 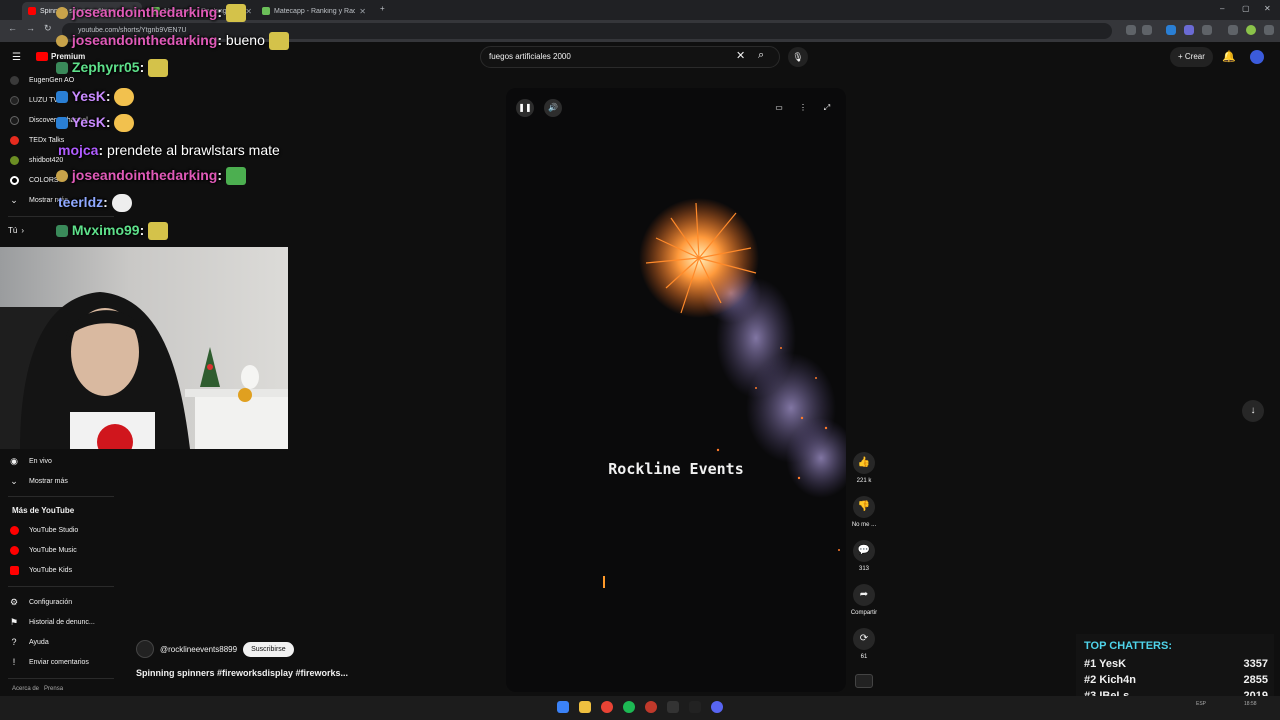 I want to click on feedback-icon: !, so click(x=14, y=662).